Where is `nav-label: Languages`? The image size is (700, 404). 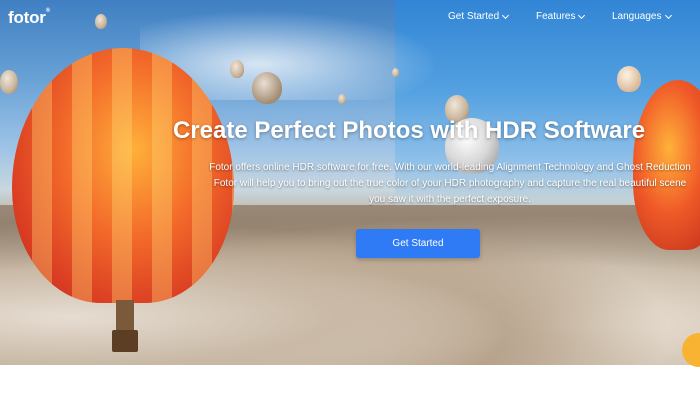 nav-label: Languages is located at coordinates (637, 16).